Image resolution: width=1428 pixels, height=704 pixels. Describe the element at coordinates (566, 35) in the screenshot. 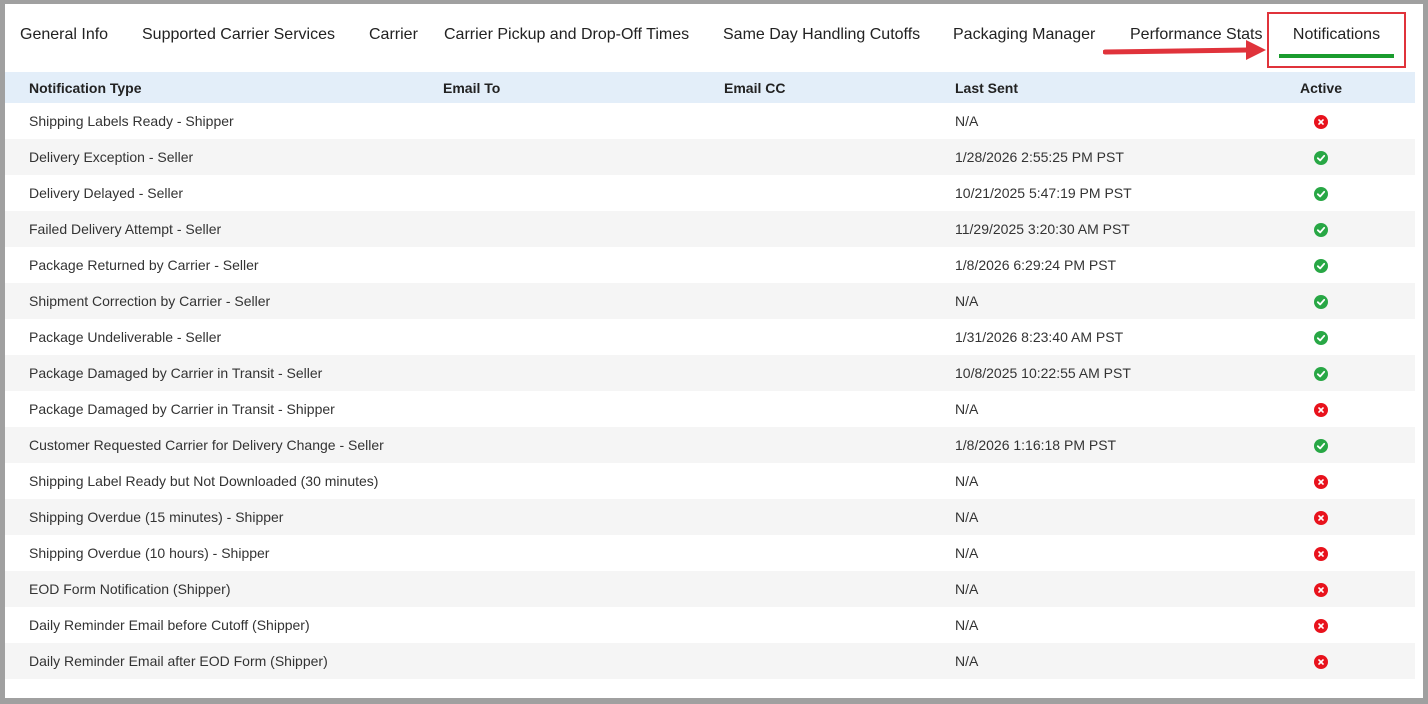

I see `tab-carrier-pickup-dropoff: Carrier Pickup and Drop-Off Times` at that location.